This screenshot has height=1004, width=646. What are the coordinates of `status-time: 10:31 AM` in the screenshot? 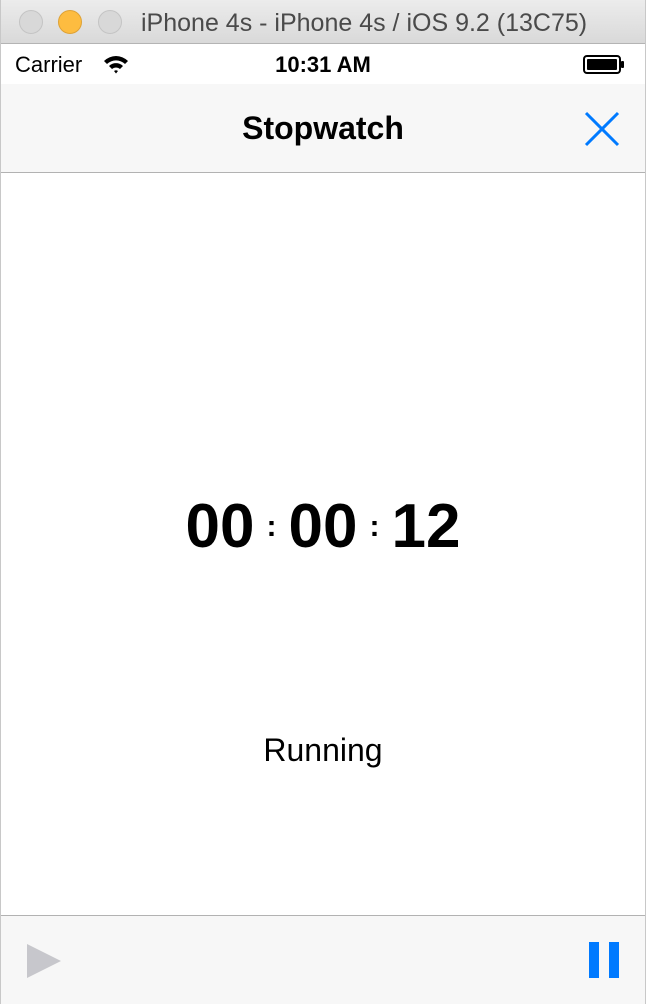 It's located at (323, 64).